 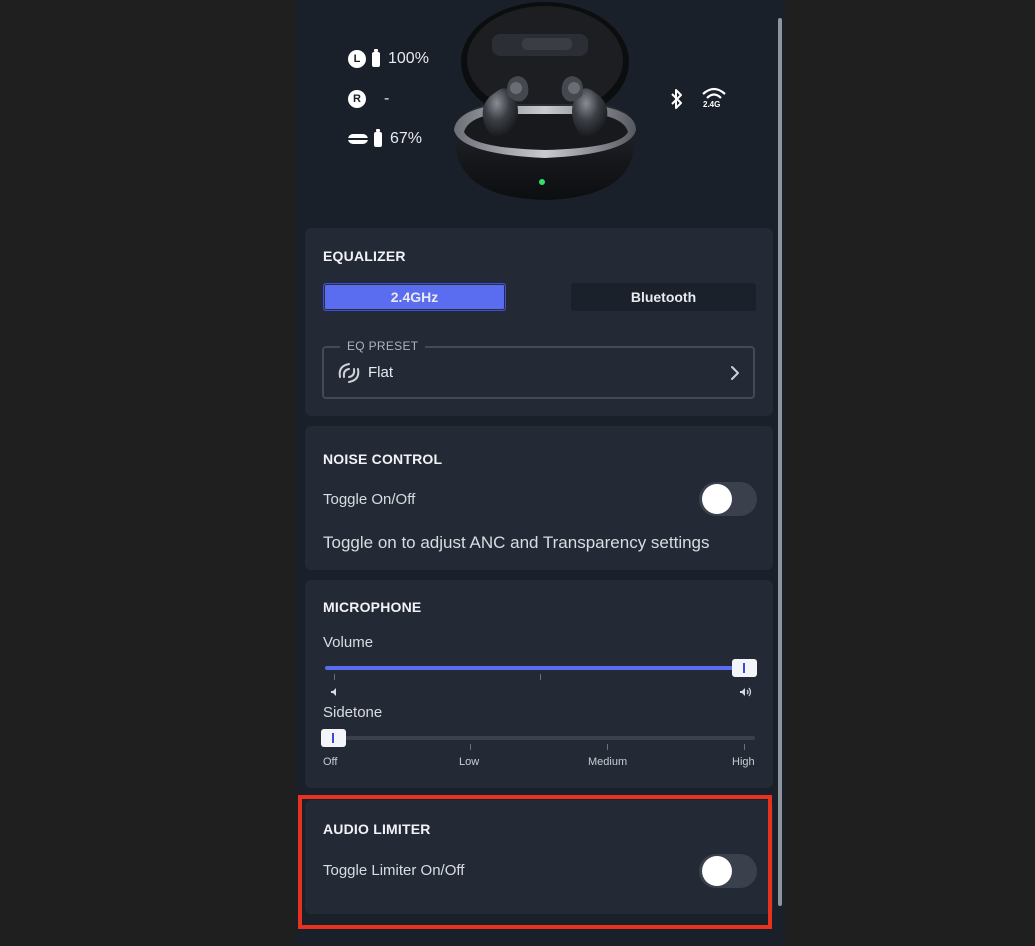 I want to click on sidetone-option-medium: Medium, so click(x=608, y=762).